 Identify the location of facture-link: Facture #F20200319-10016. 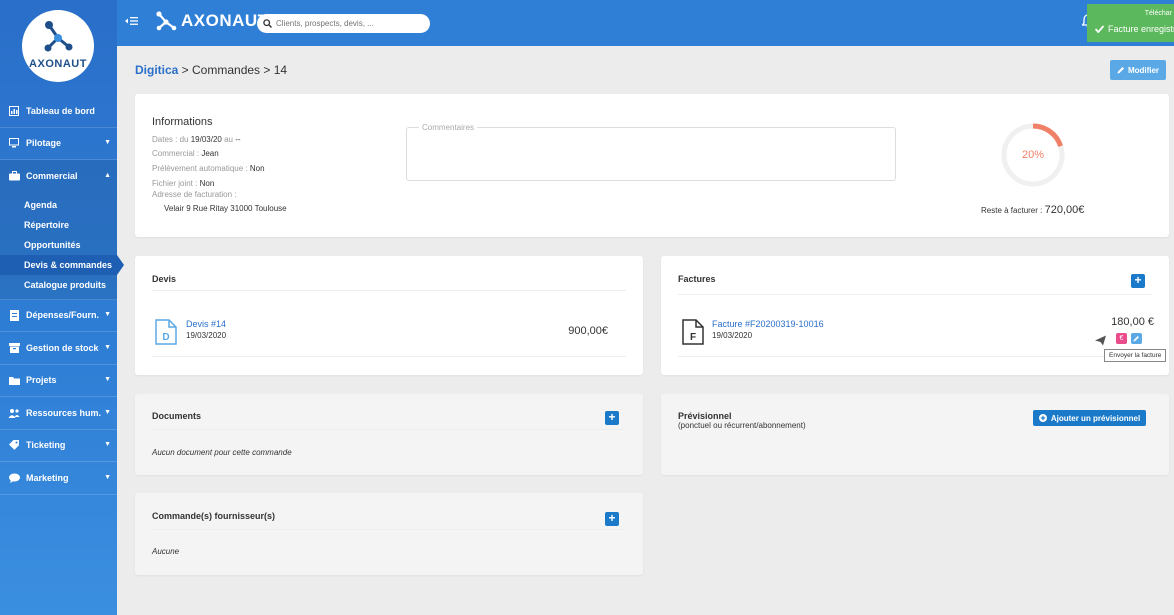
(768, 324).